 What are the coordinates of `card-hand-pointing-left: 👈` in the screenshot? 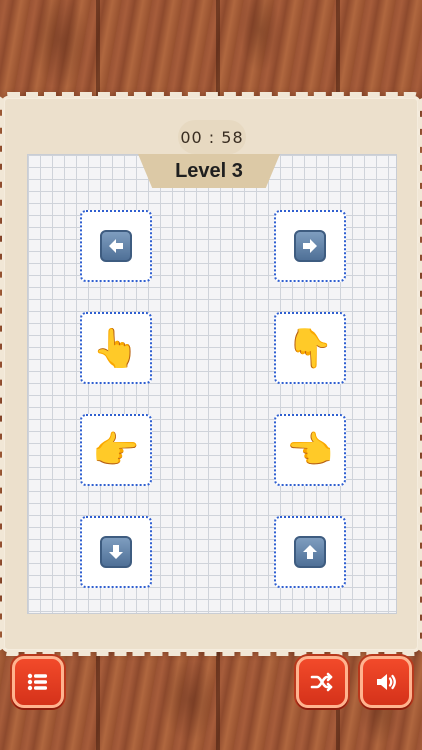 It's located at (310, 450).